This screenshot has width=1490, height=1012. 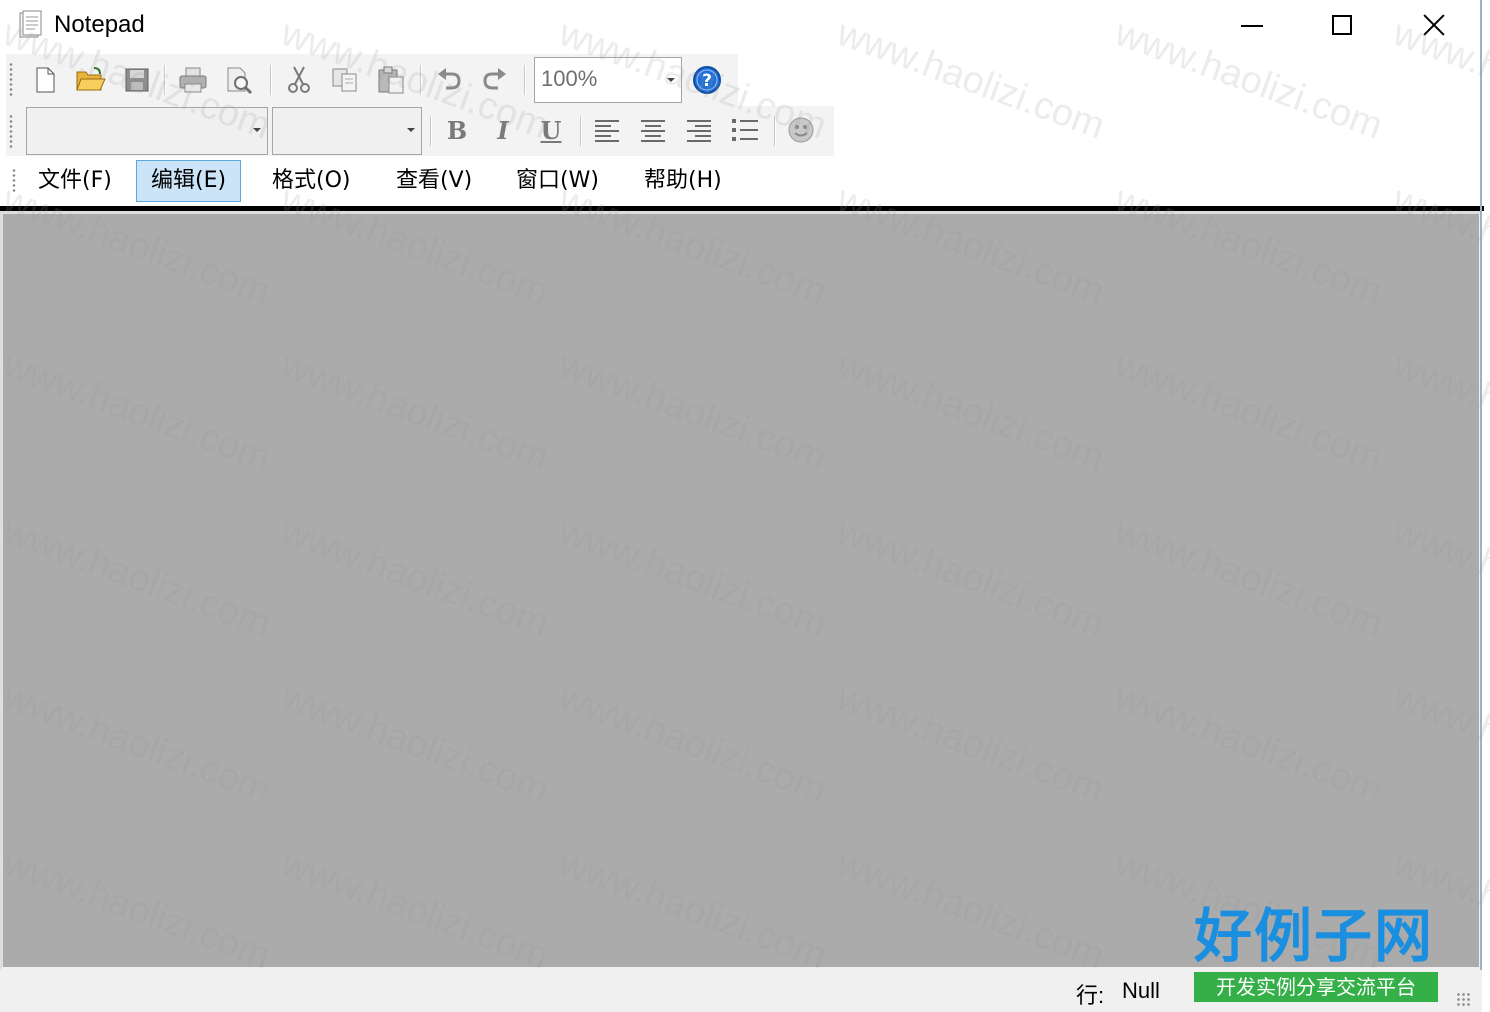 I want to click on print-preview-icon, so click(x=240, y=81).